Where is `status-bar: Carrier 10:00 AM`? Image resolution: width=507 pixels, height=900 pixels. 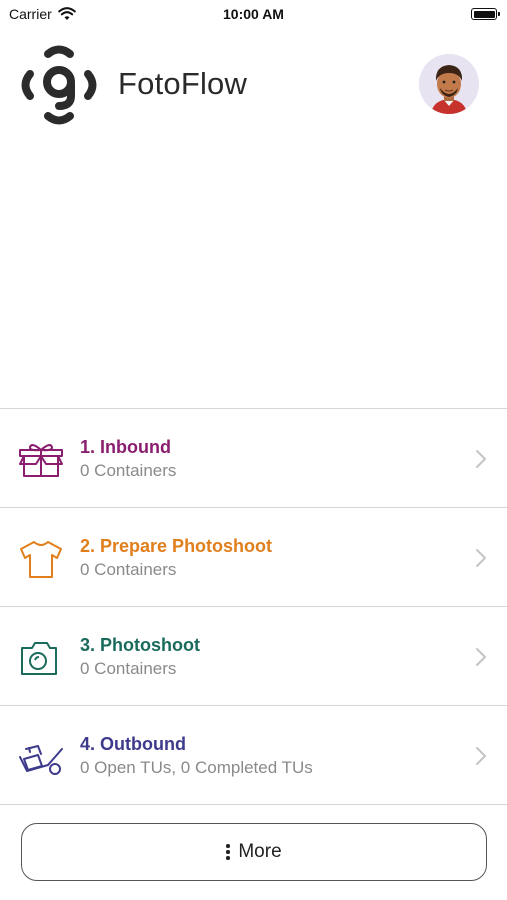 status-bar: Carrier 10:00 AM is located at coordinates (253, 14).